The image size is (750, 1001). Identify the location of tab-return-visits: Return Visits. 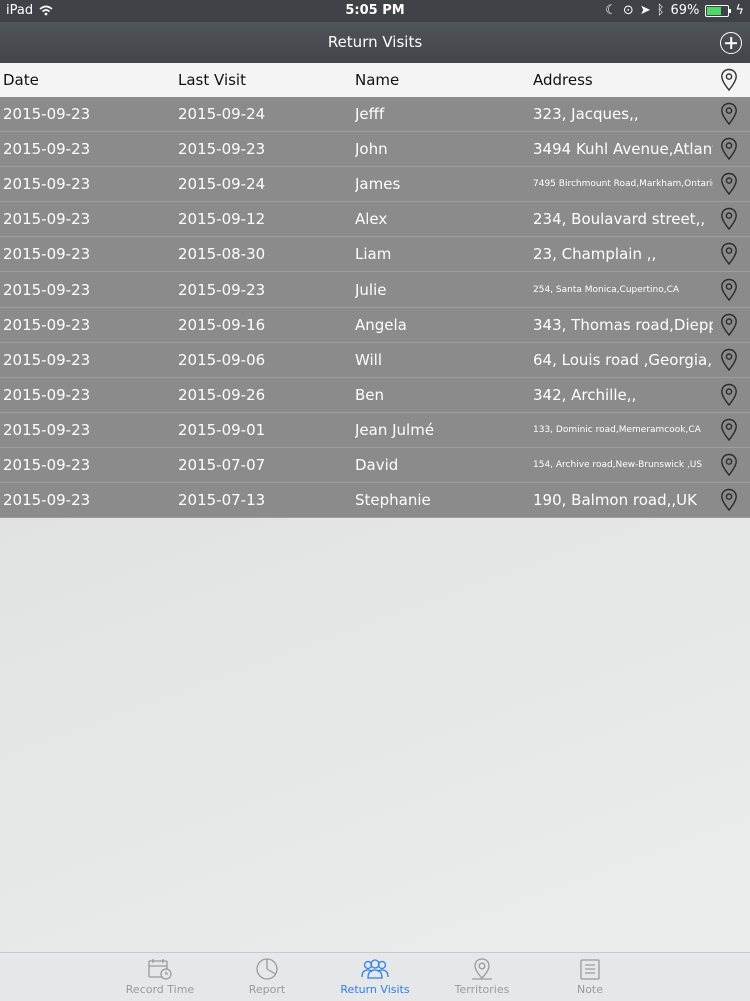
(375, 976).